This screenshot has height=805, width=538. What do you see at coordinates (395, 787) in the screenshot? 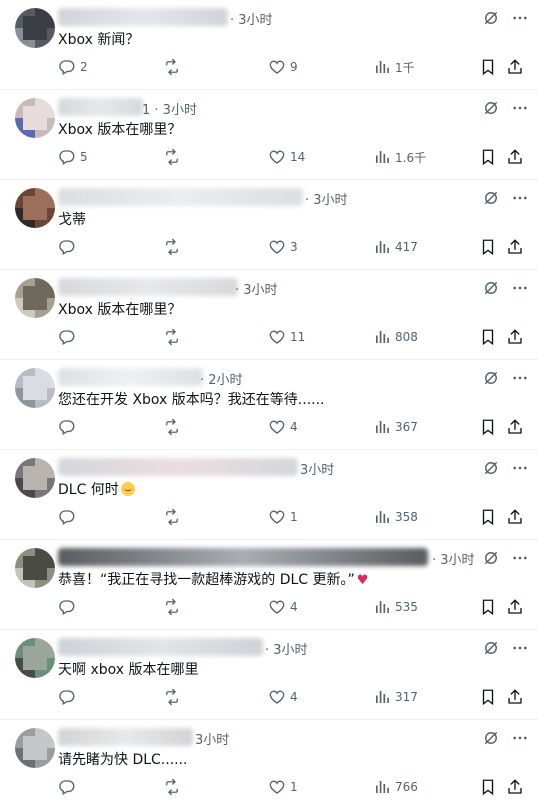
I see `views-button: 766` at bounding box center [395, 787].